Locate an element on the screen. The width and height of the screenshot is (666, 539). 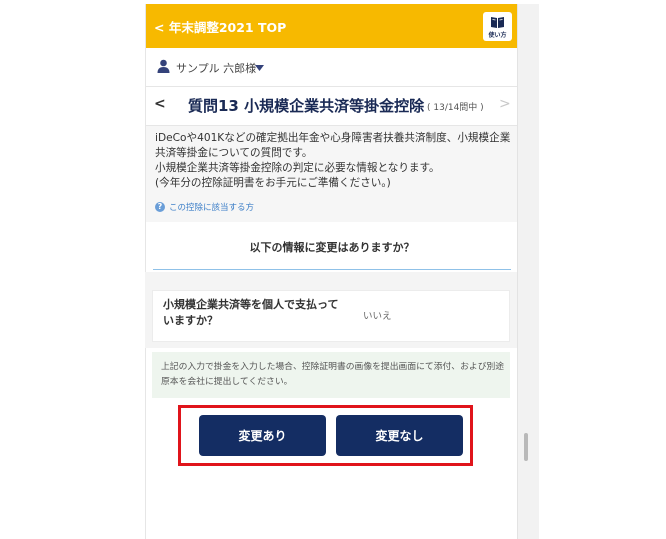
prev-question-button: < is located at coordinates (161, 104).